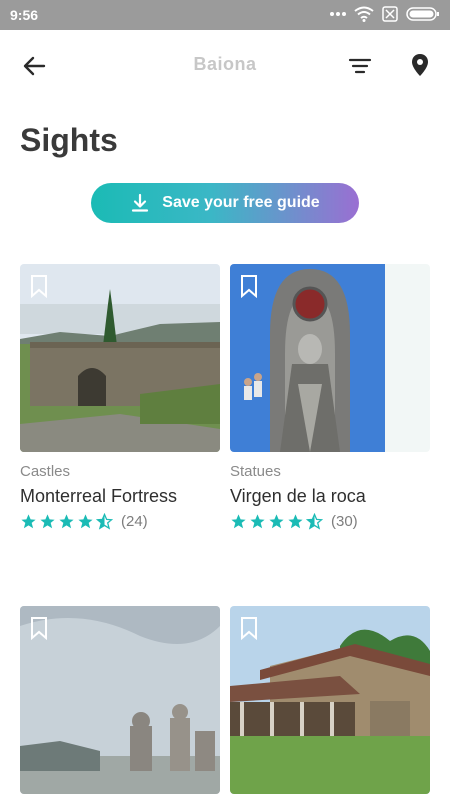 Image resolution: width=450 pixels, height=800 pixels. I want to click on filter-icon, so click(360, 66).